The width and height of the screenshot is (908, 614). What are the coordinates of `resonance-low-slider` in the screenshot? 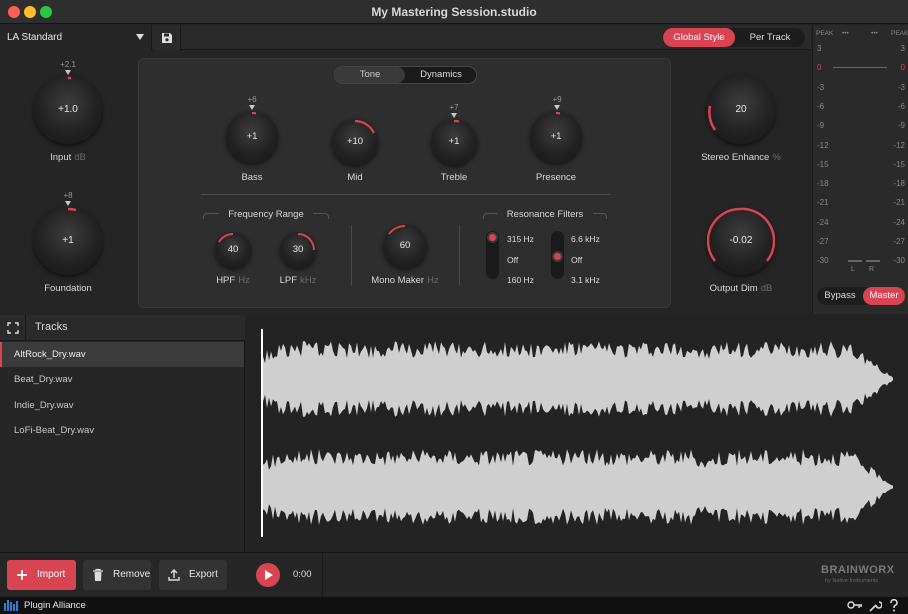 It's located at (492, 255).